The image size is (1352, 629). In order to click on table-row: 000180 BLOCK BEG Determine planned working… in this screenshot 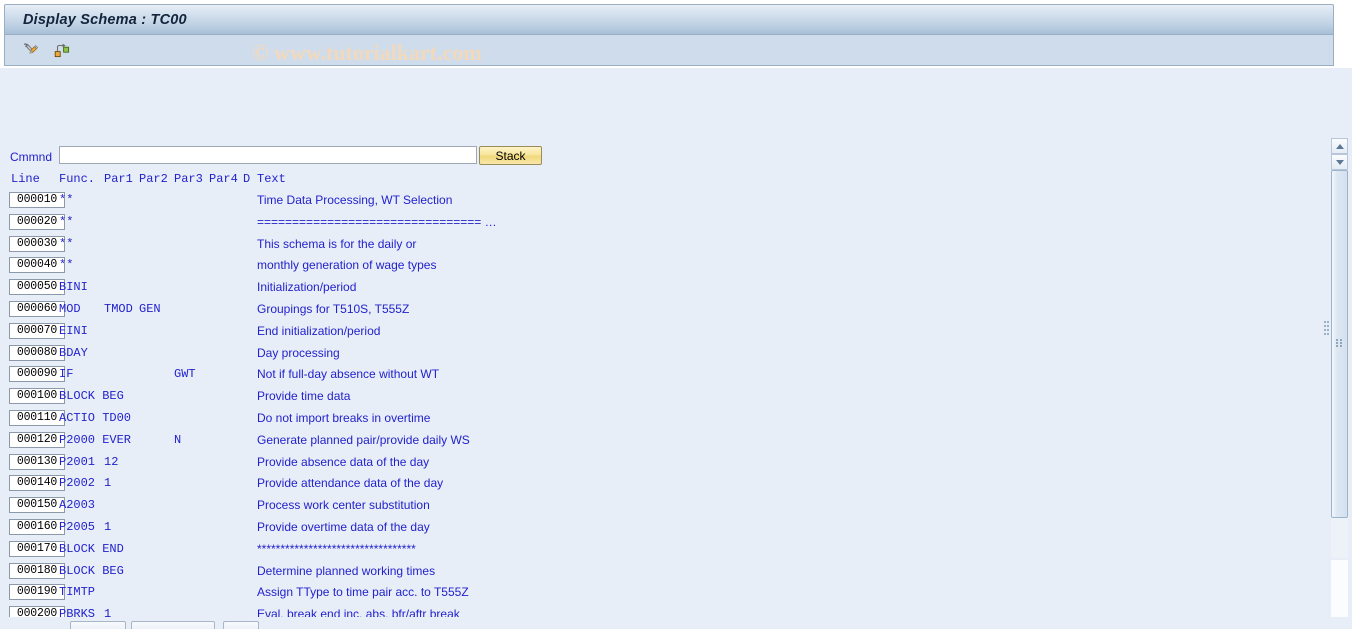, I will do `click(655, 573)`.